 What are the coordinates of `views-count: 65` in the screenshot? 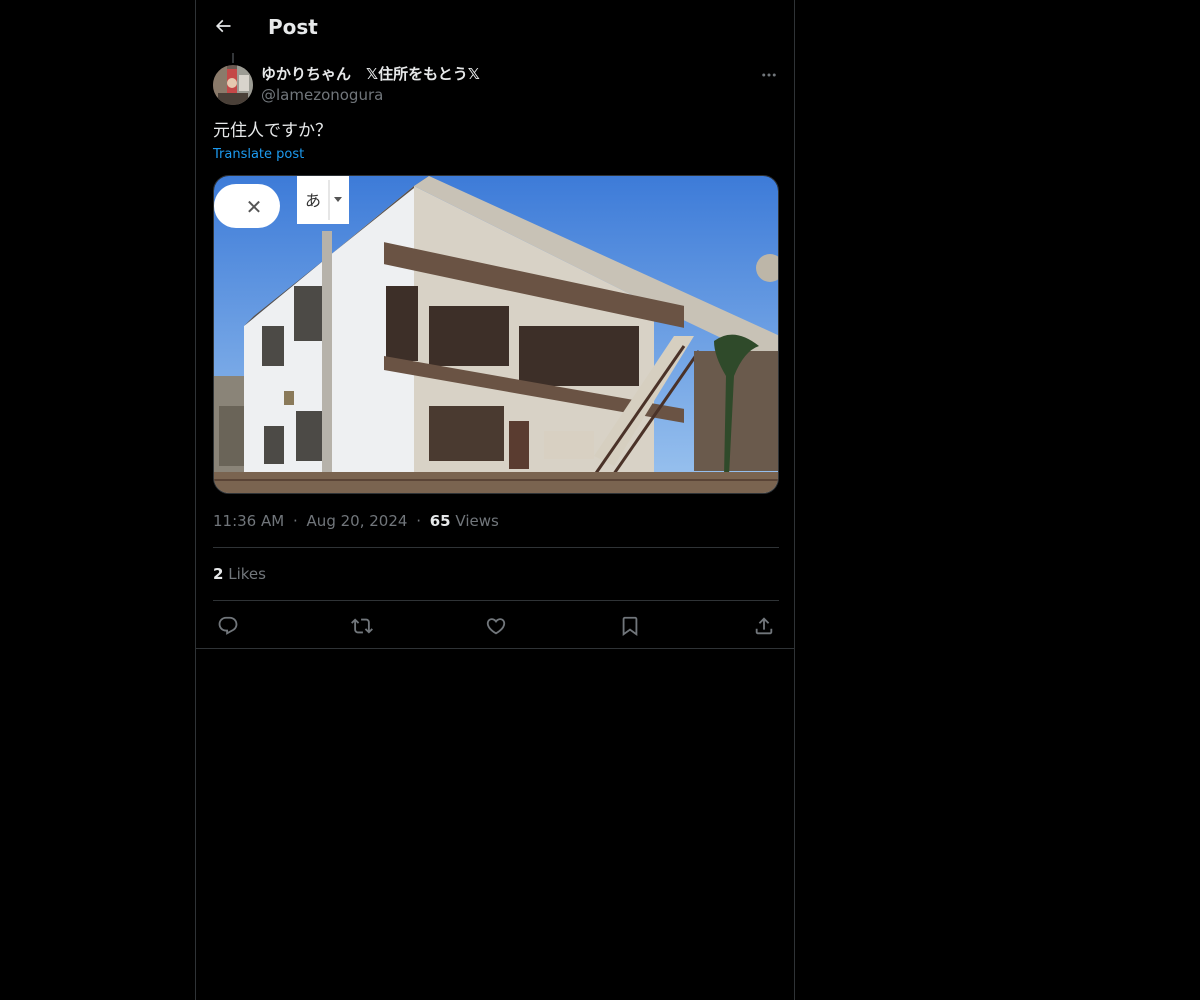 It's located at (440, 521).